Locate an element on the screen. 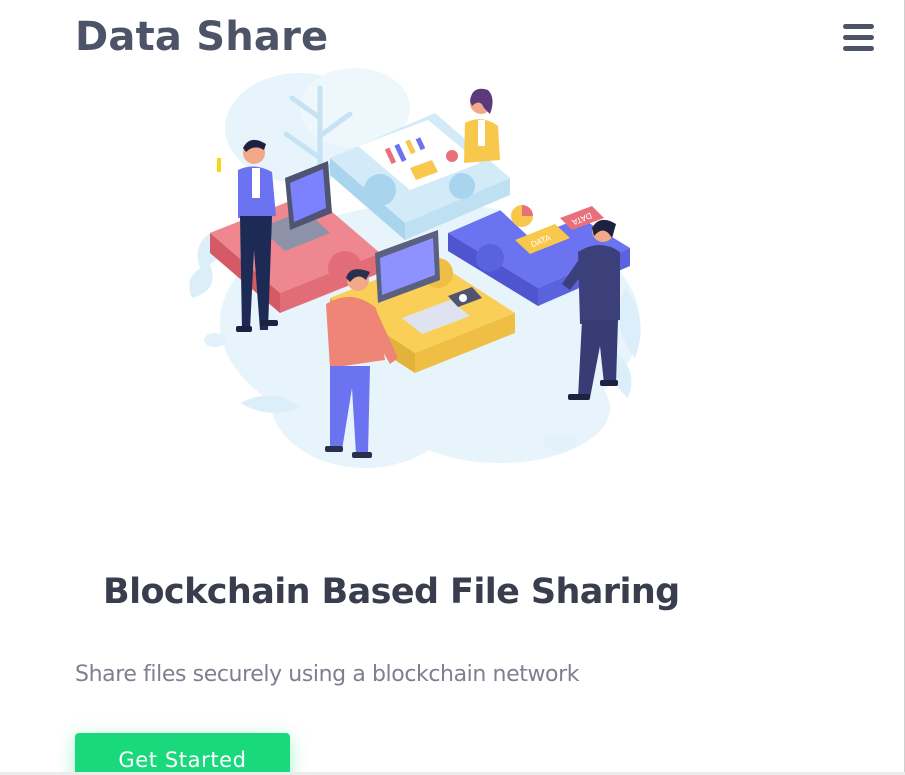 The image size is (905, 775). menu-bar-middle is located at coordinates (858, 37).